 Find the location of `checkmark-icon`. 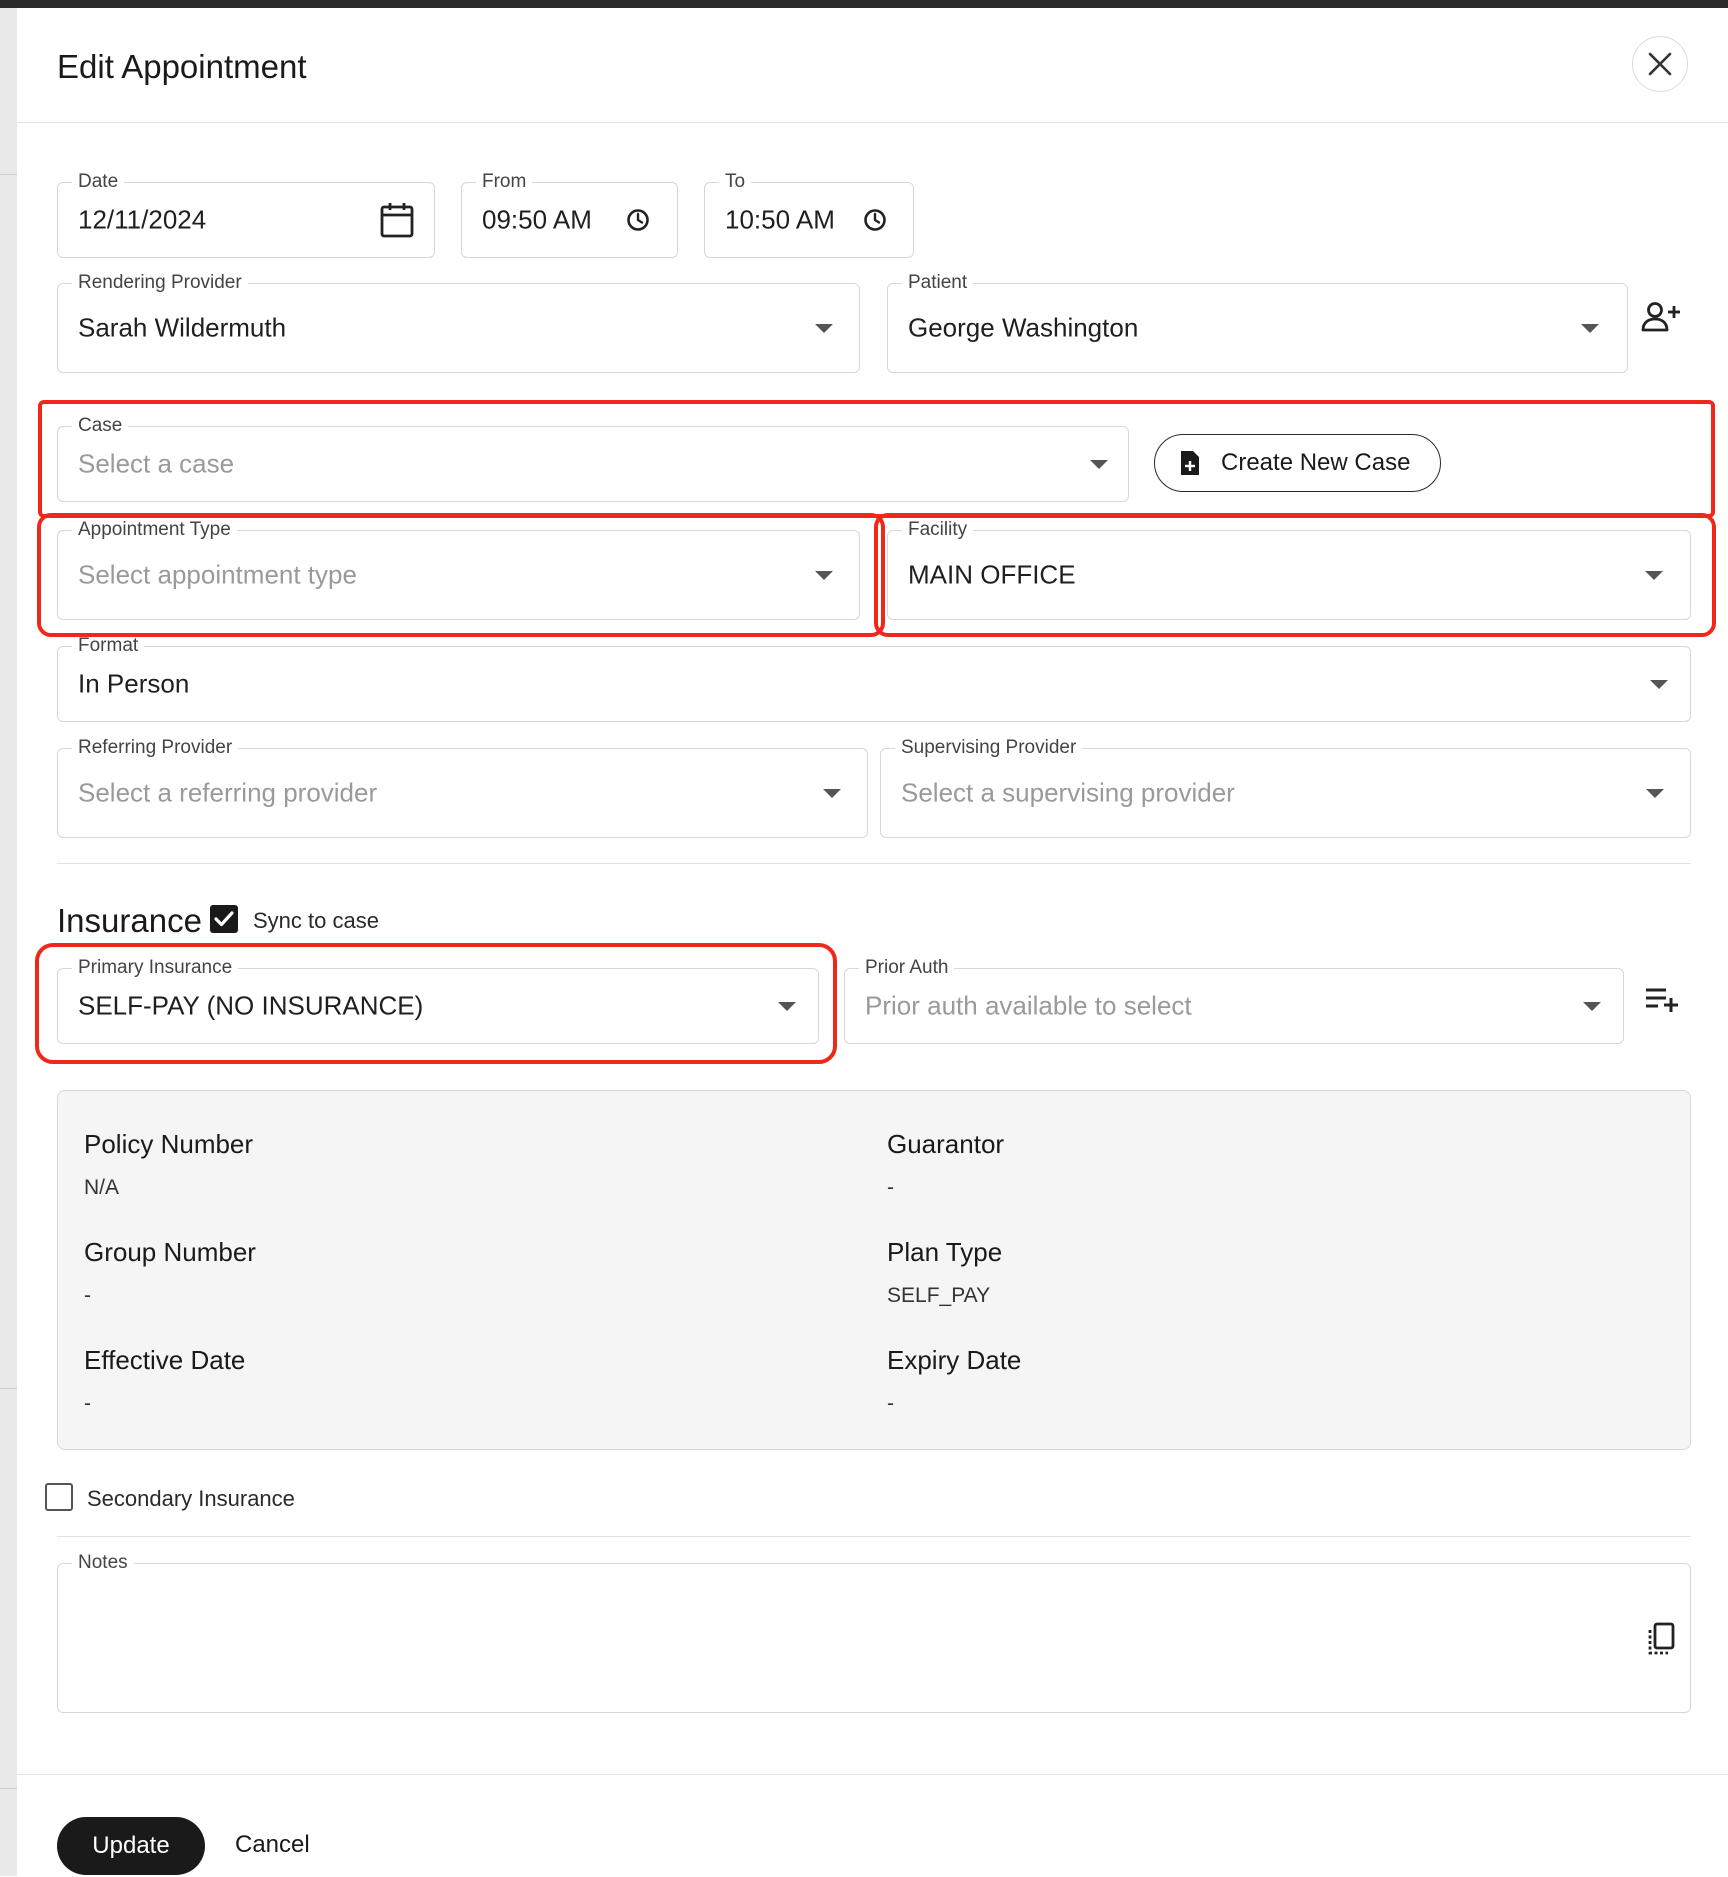

checkmark-icon is located at coordinates (224, 919).